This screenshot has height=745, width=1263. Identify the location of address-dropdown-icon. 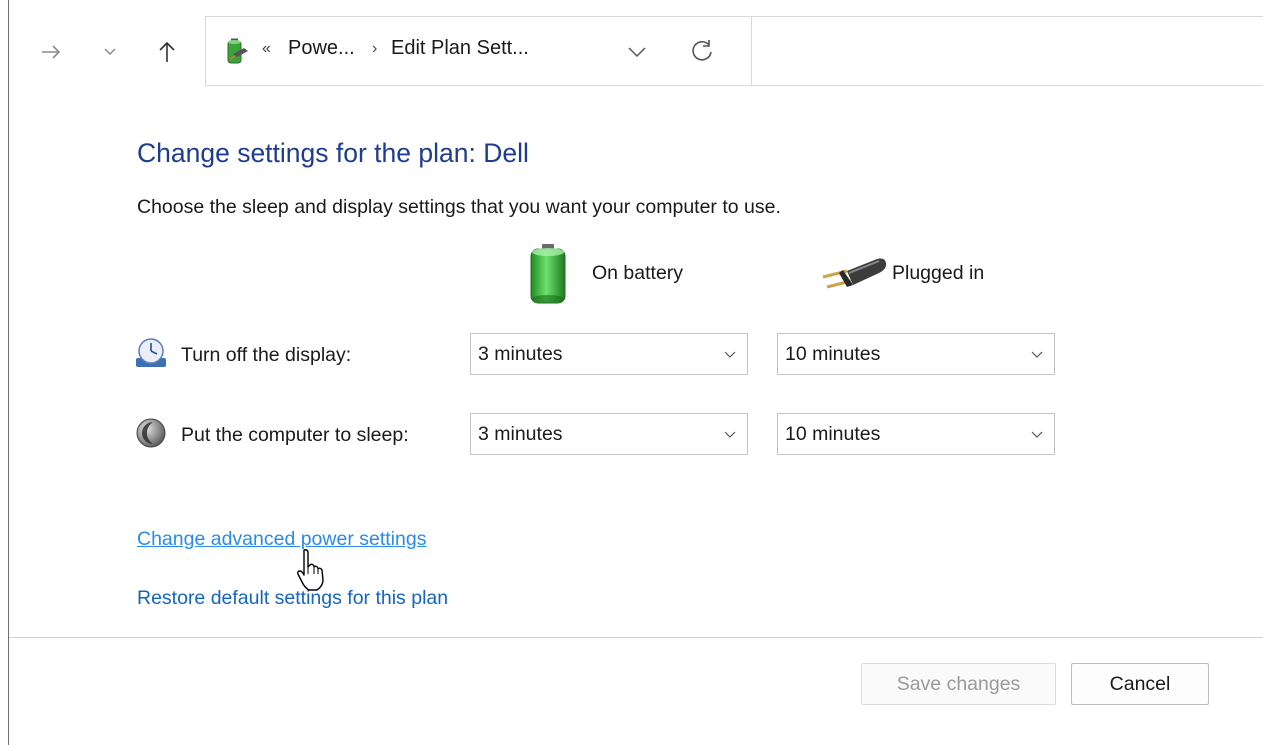
(637, 52).